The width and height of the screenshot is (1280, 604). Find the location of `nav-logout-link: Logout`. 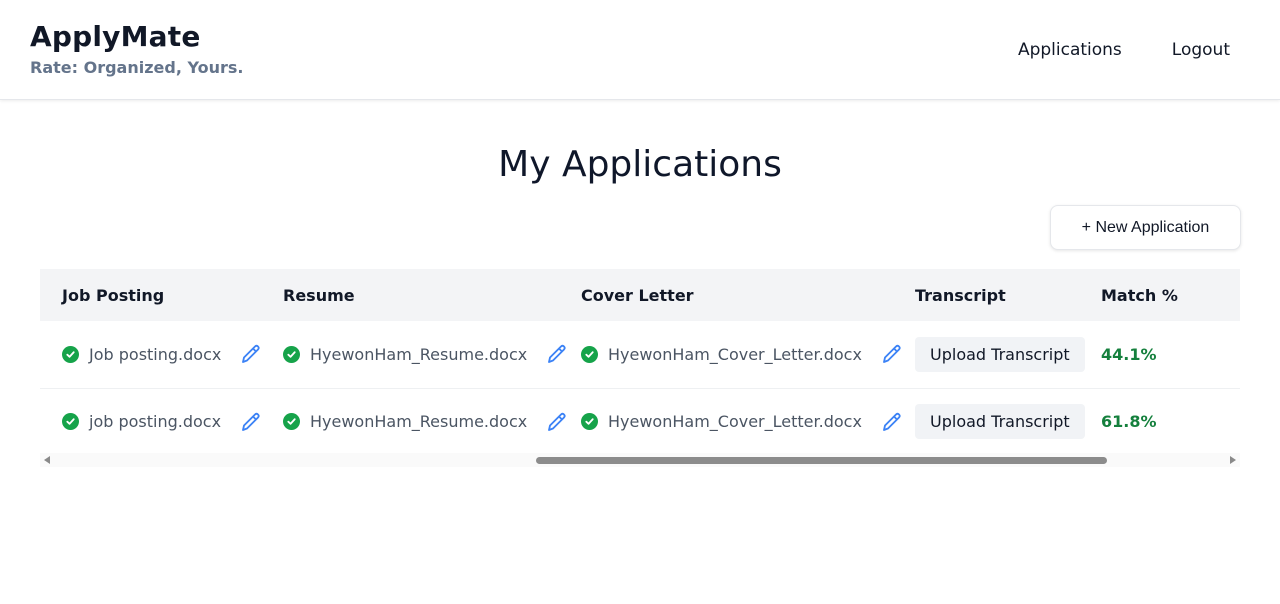

nav-logout-link: Logout is located at coordinates (1201, 50).